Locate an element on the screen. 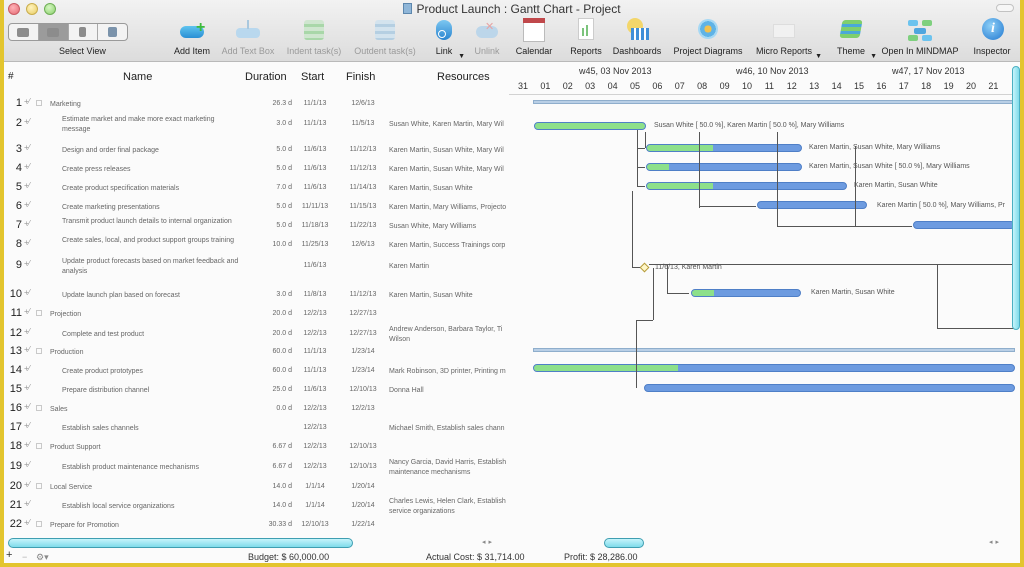 The image size is (1024, 567). task-finish: 1/20/14 is located at coordinates (363, 505).